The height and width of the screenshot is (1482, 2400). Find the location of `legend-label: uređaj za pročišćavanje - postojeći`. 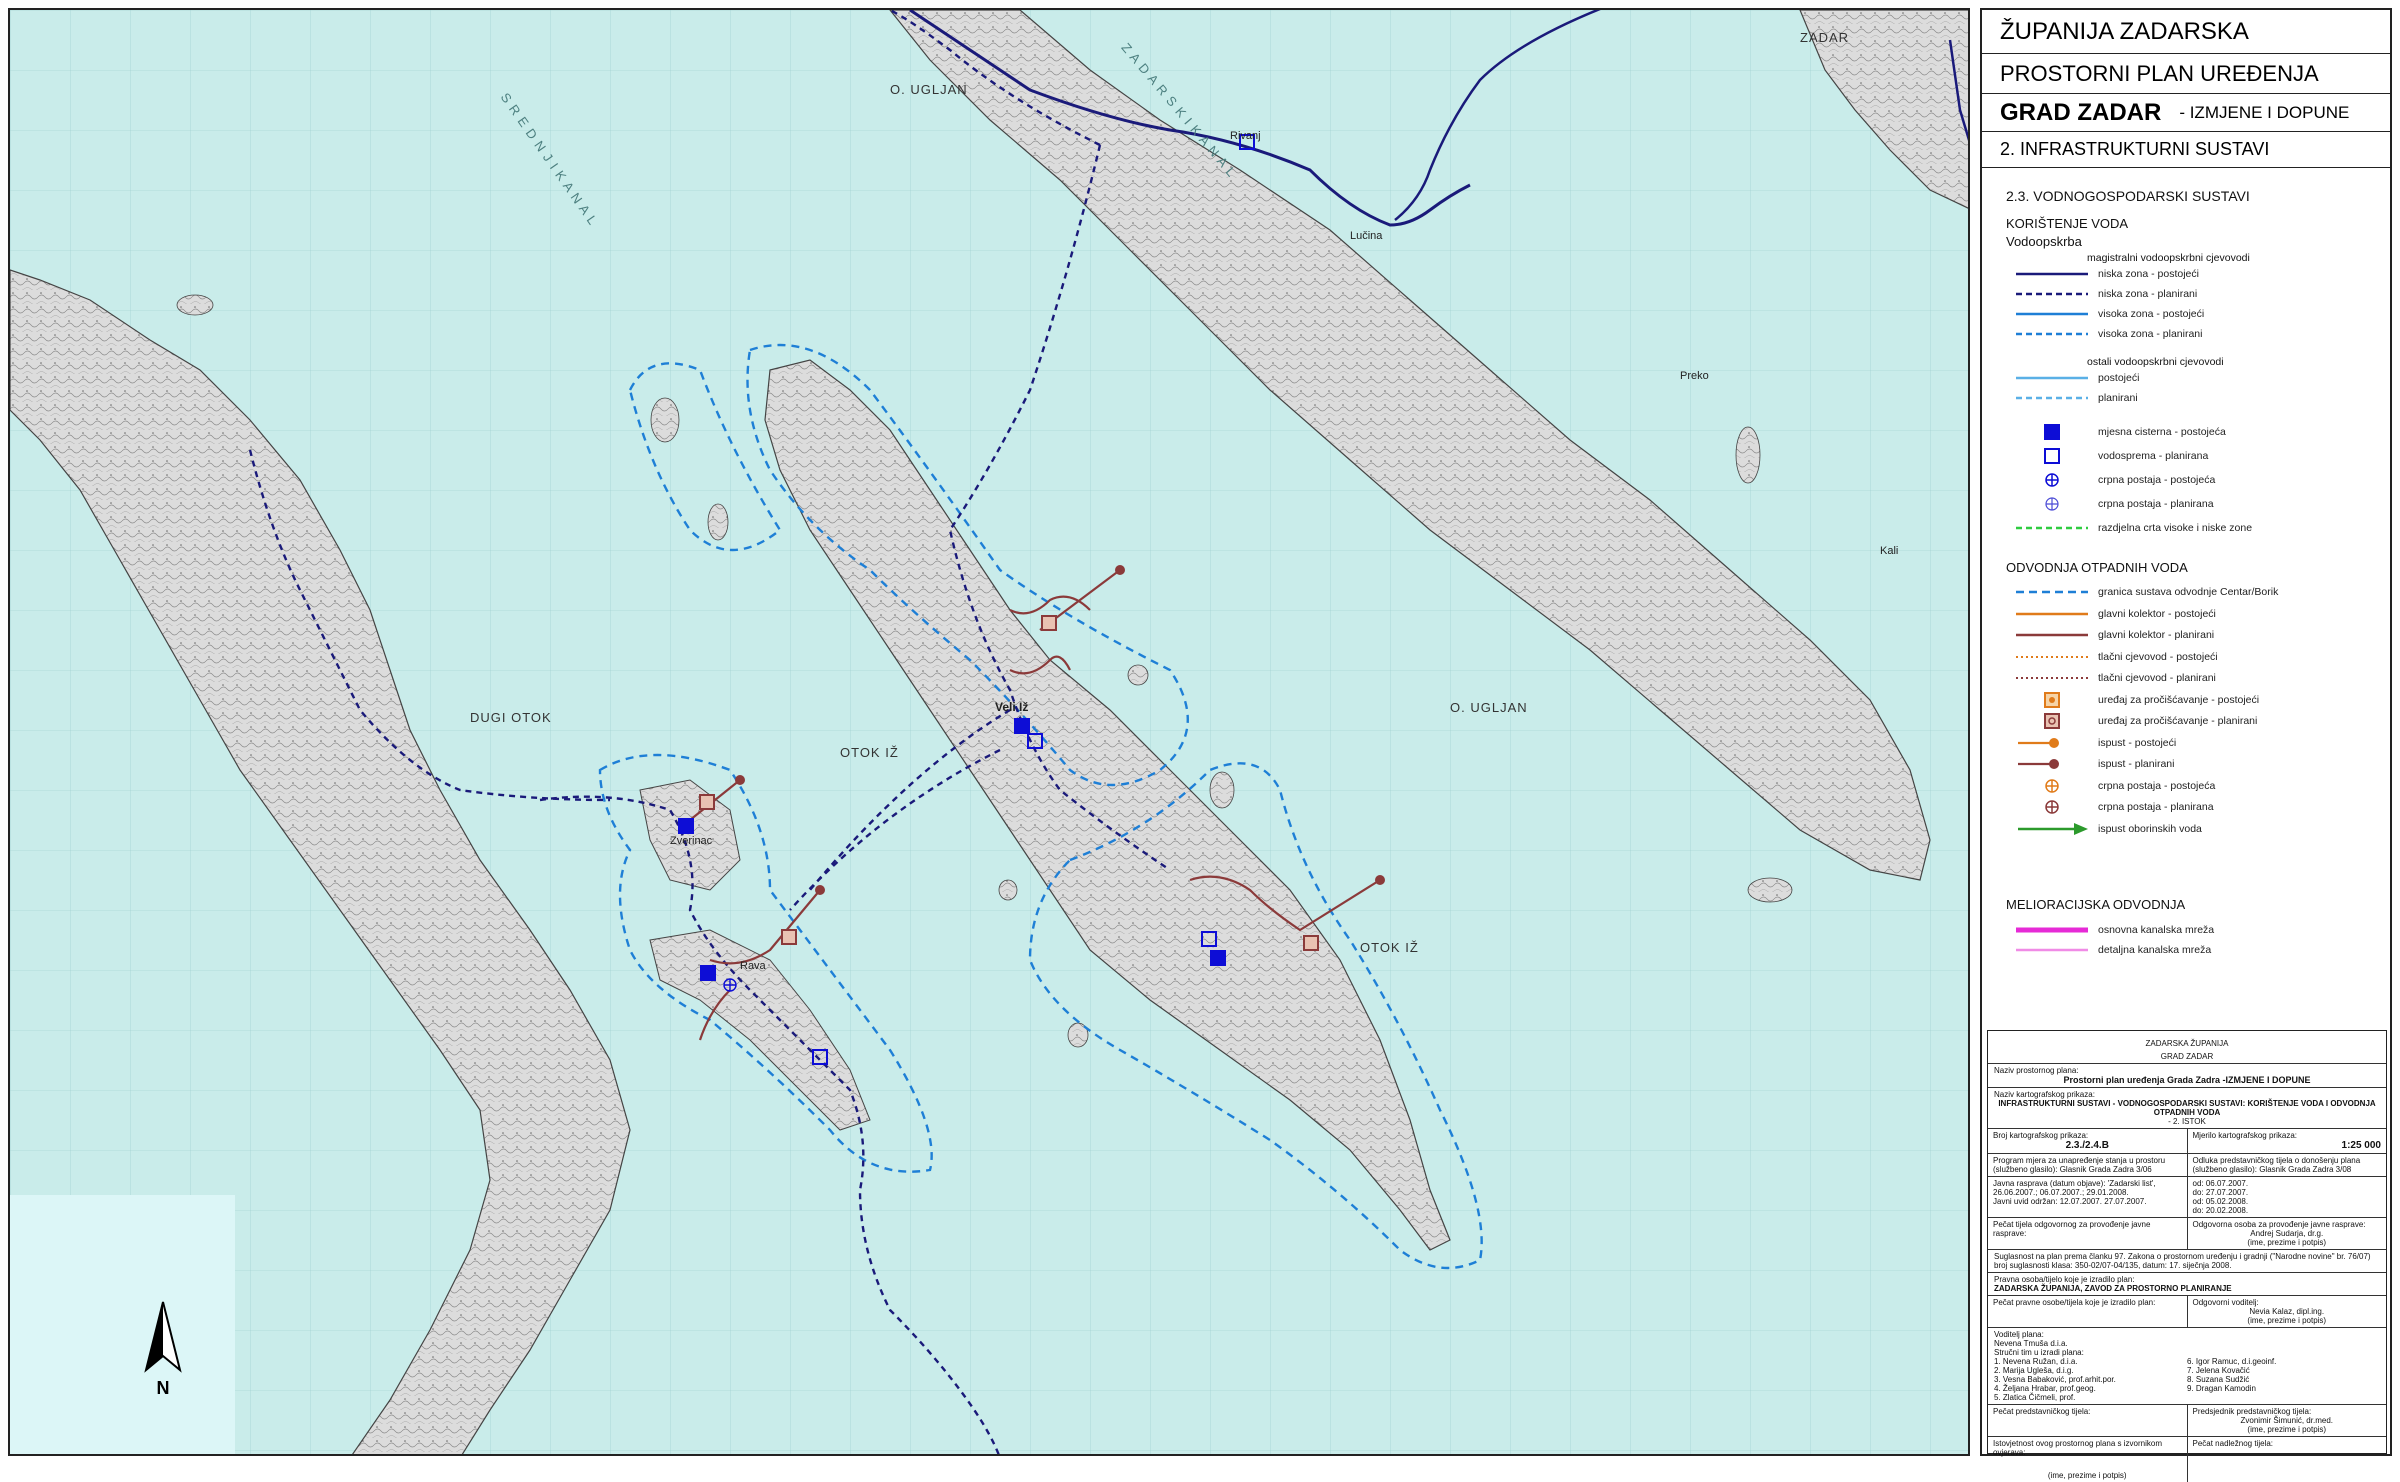

legend-label: uređaj za pročišćavanje - postojeći is located at coordinates (2179, 699).